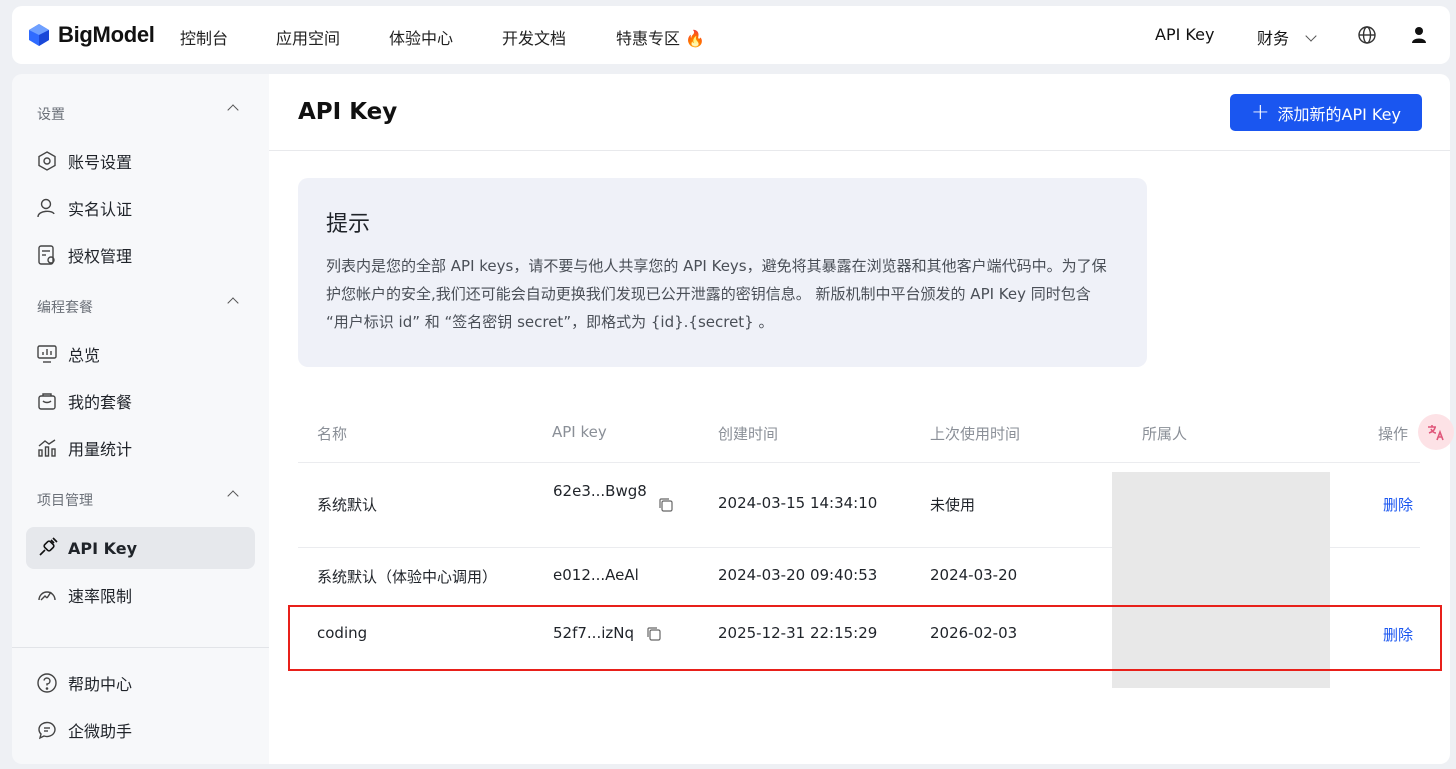 The width and height of the screenshot is (1456, 769). What do you see at coordinates (100, 256) in the screenshot?
I see `sidebar-item-label: 授权管理` at bounding box center [100, 256].